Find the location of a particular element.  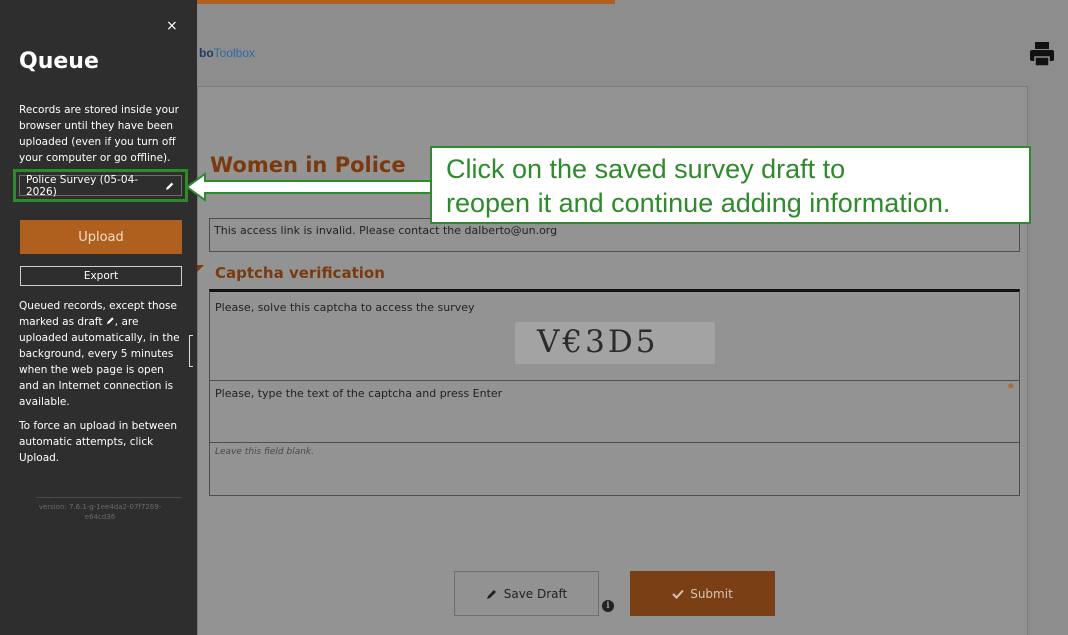

version-text: version: 7.6.1-g-1ee4da2-07f7269-e64cd36 is located at coordinates (100, 512).